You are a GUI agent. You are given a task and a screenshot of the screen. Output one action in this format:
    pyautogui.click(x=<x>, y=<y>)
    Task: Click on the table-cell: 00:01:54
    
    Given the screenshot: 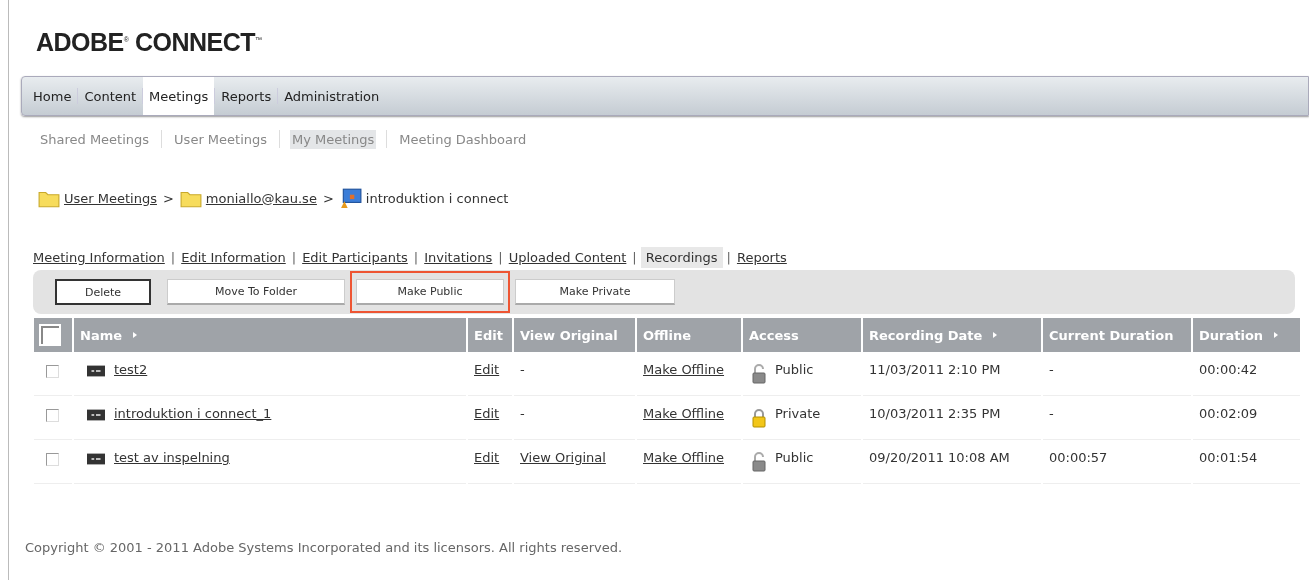 What is the action you would take?
    pyautogui.click(x=1228, y=457)
    